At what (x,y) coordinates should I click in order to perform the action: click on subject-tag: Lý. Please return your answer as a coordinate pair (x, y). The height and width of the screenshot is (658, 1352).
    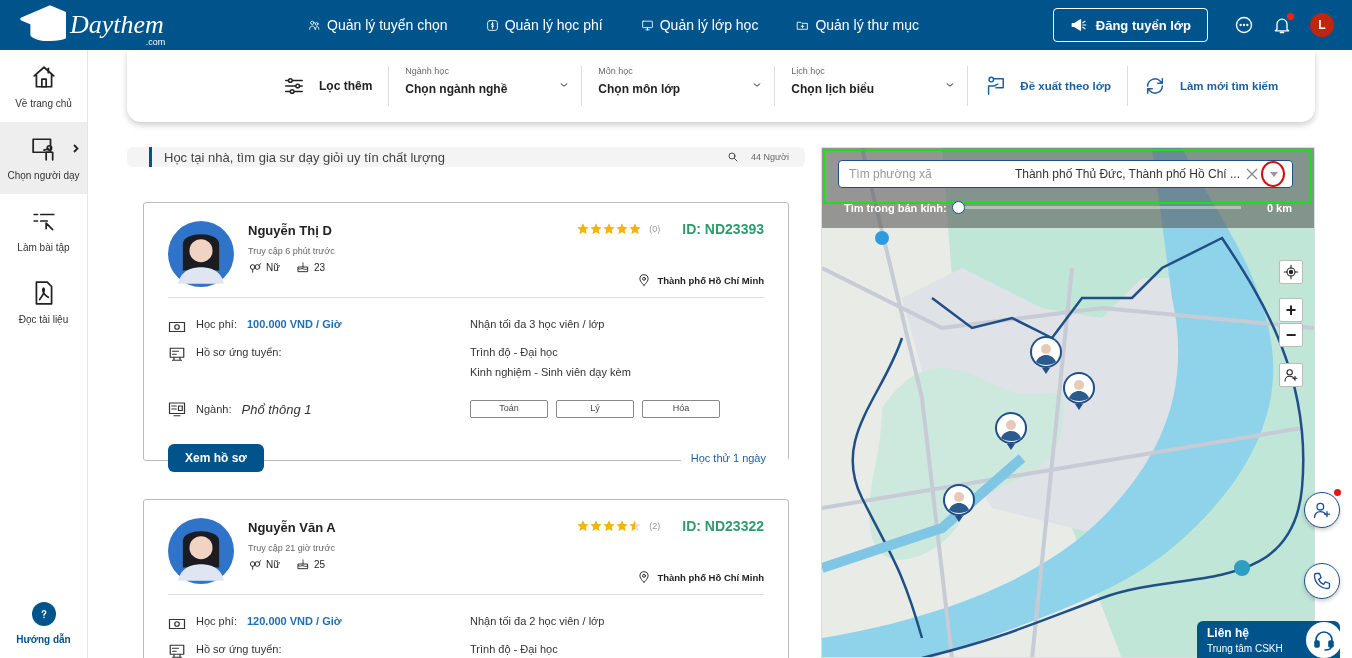
    Looking at the image, I should click on (595, 409).